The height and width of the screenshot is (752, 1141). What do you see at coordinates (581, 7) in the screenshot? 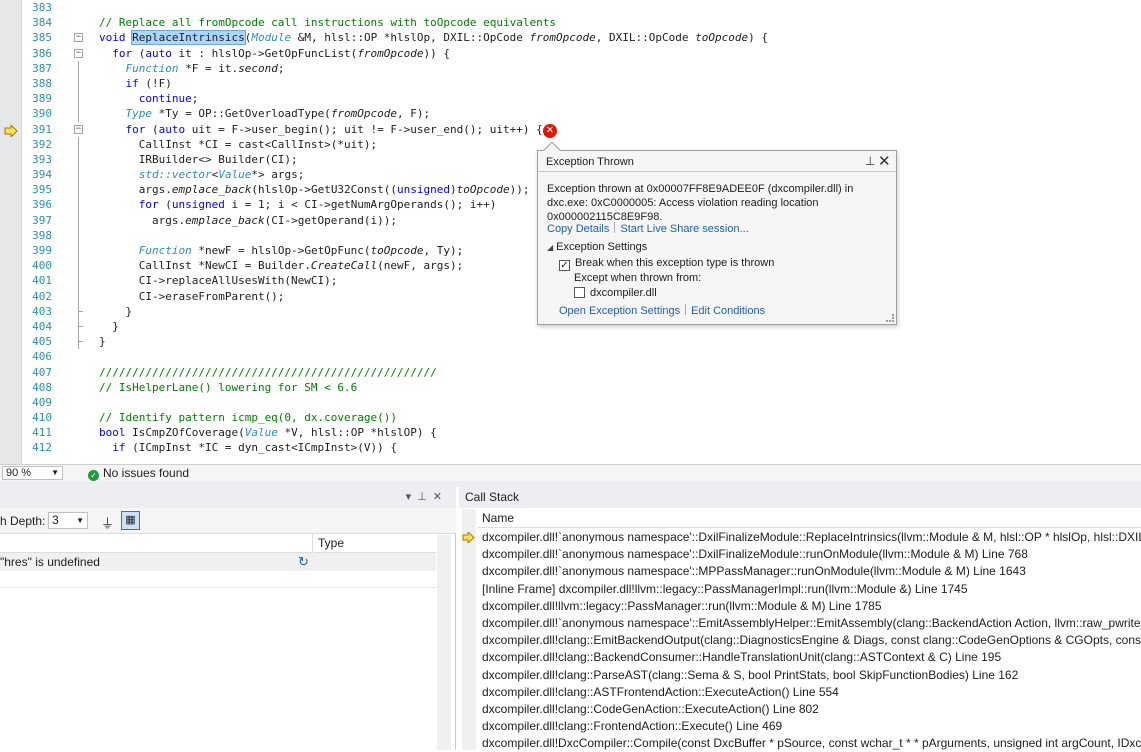
I see `code-line: 383` at bounding box center [581, 7].